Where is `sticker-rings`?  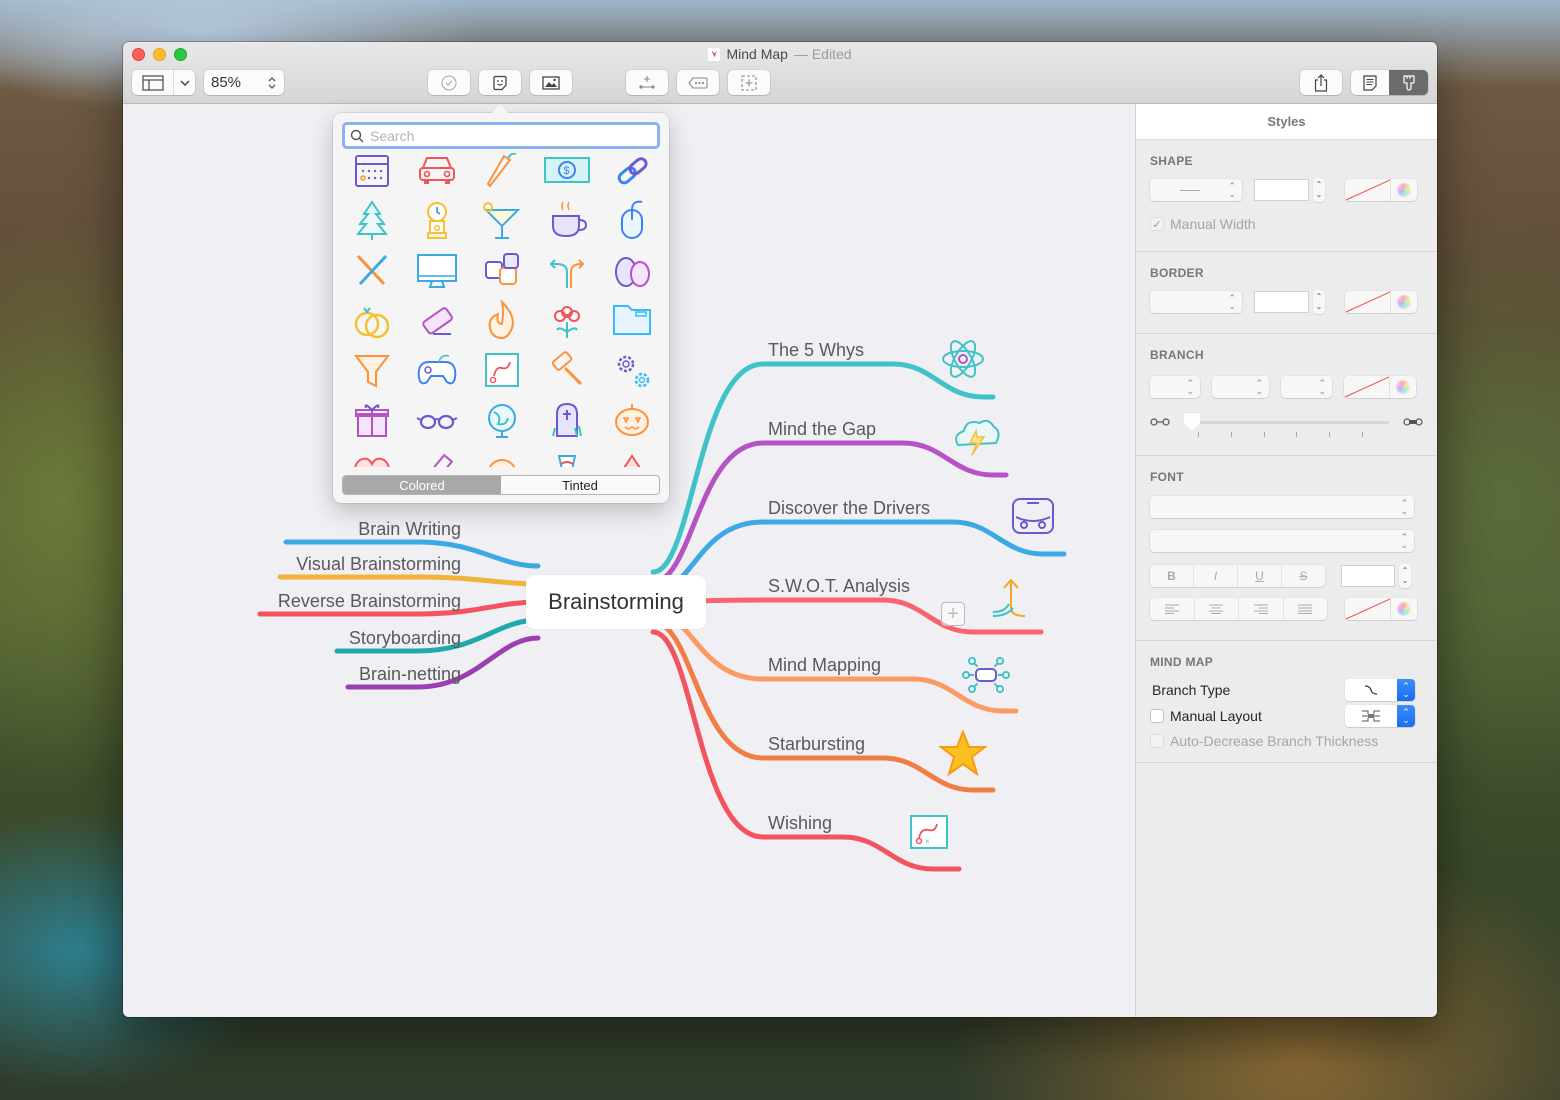 sticker-rings is located at coordinates (371, 320).